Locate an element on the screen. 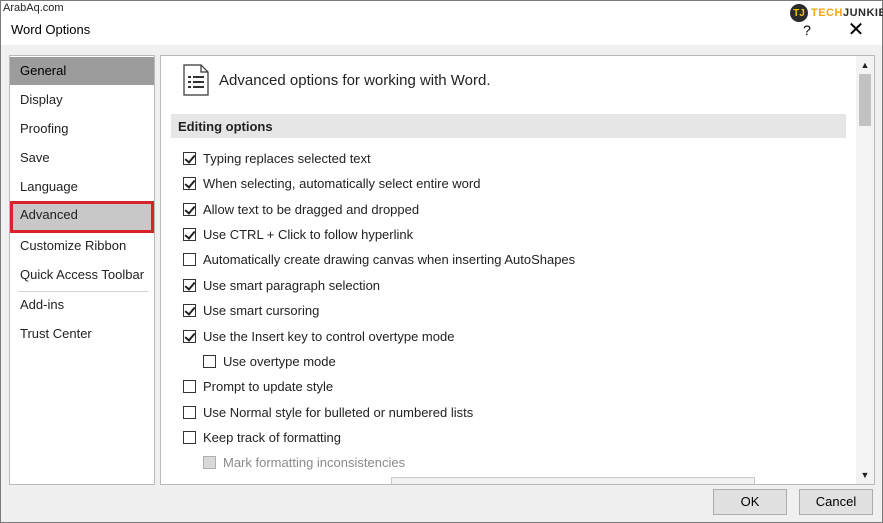 The height and width of the screenshot is (523, 883). option-mark-inconsistencies: Mark formatting inconsistencies is located at coordinates (304, 462).